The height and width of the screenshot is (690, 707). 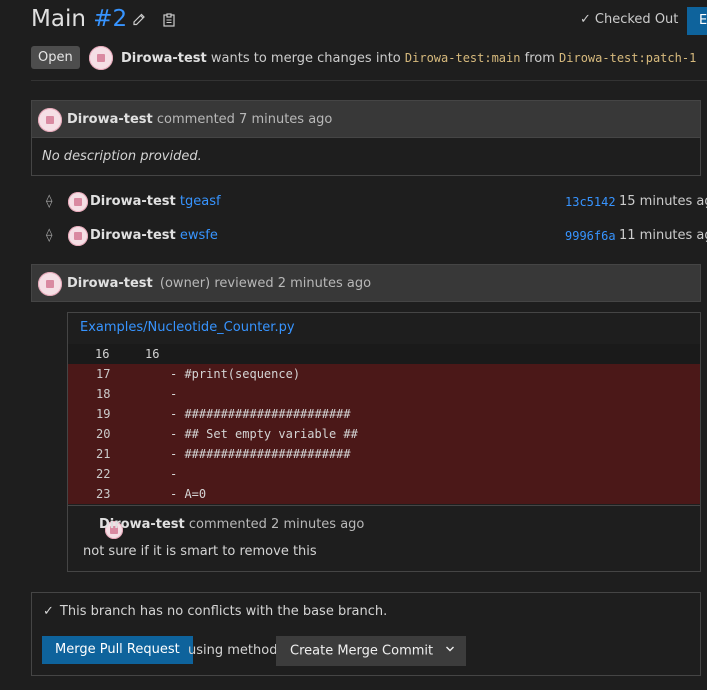 I want to click on method-label: using method, so click(x=233, y=650).